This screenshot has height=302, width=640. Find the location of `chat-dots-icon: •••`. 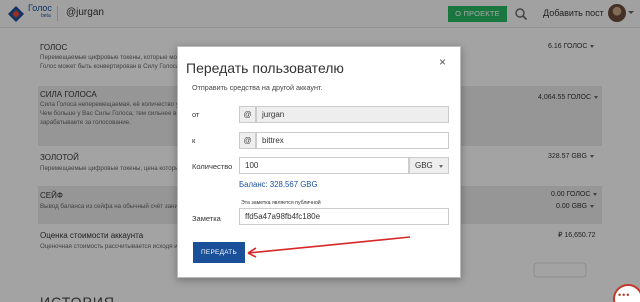

chat-dots-icon: ••• is located at coordinates (624, 295).